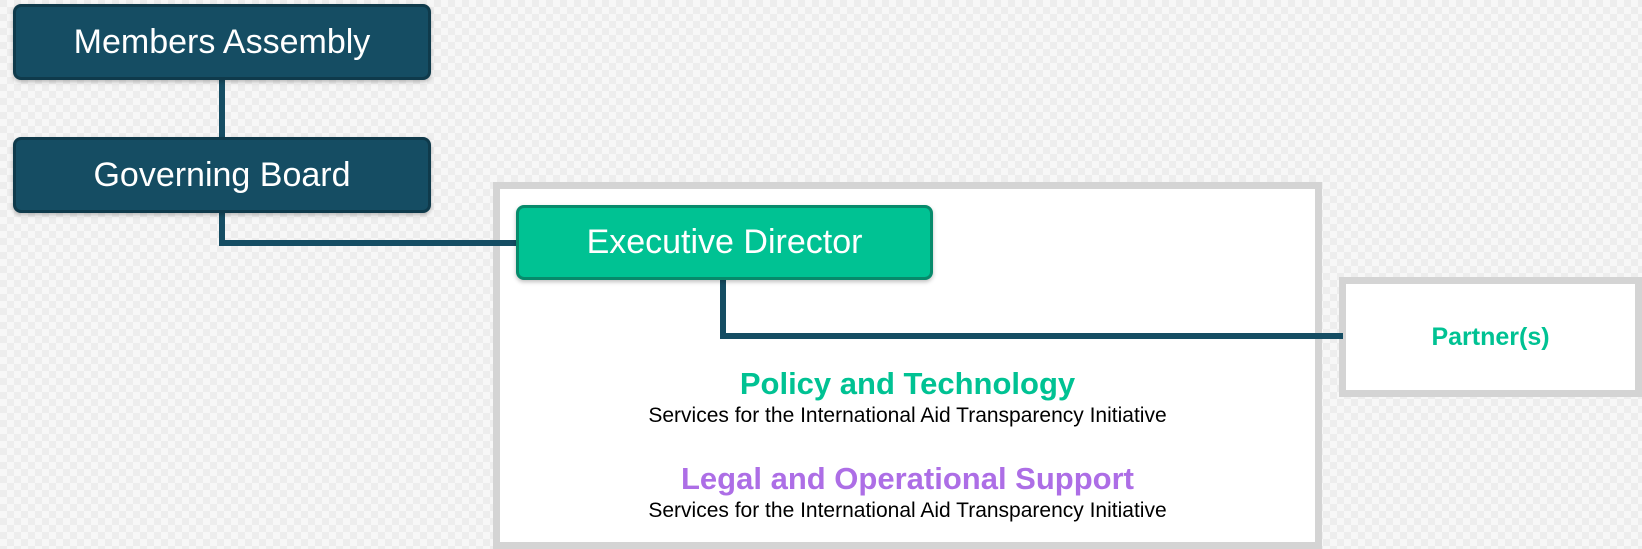  I want to click on service-title: Policy and Technology, so click(907, 383).